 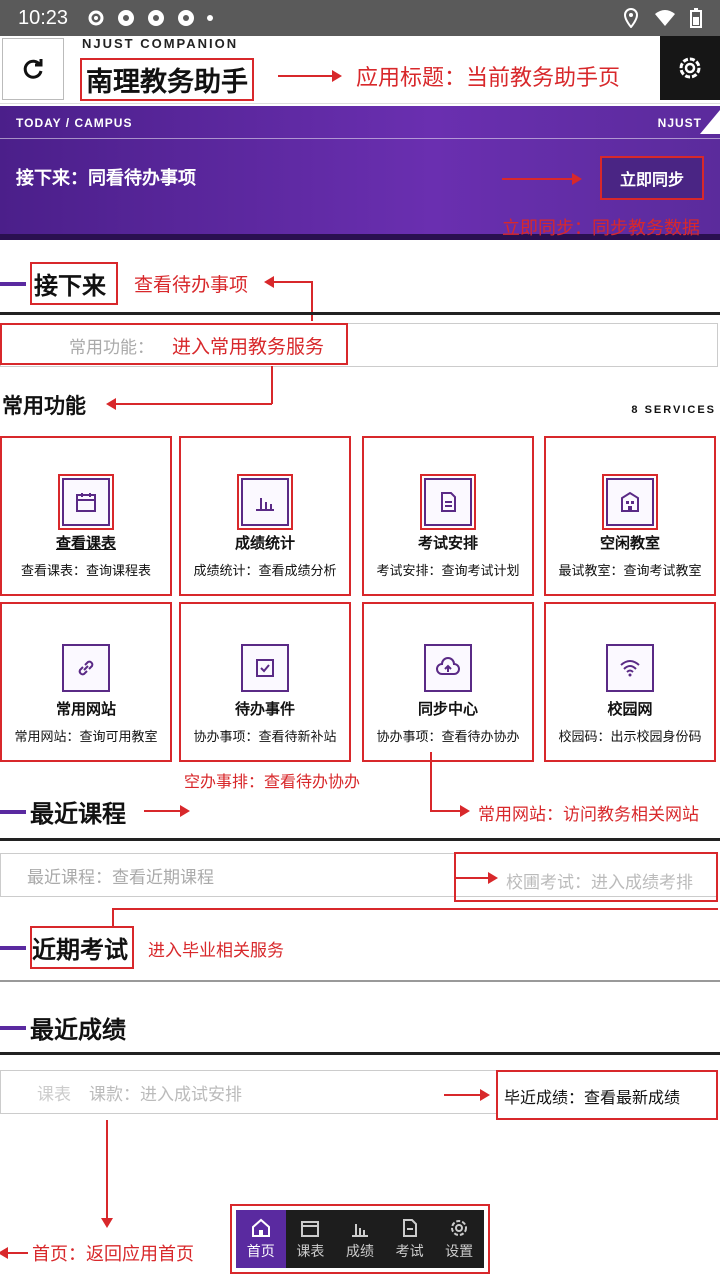 What do you see at coordinates (85, 709) in the screenshot?
I see `service-name: 常用网站` at bounding box center [85, 709].